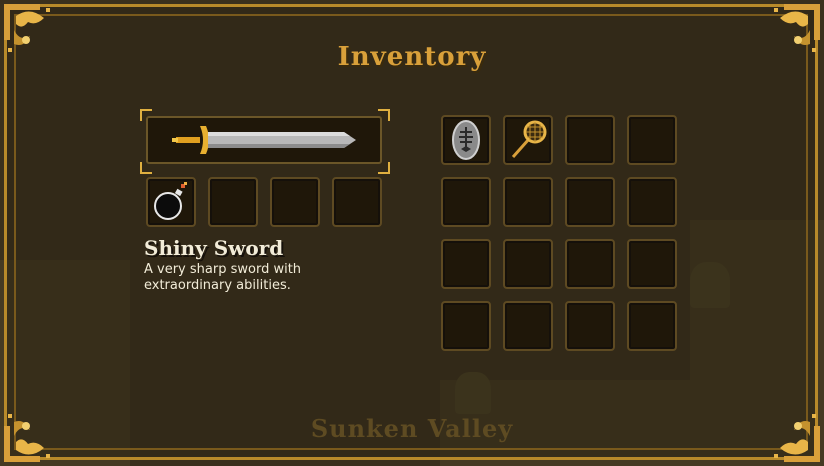 This screenshot has height=466, width=824. I want to click on sword-icon, so click(264, 140).